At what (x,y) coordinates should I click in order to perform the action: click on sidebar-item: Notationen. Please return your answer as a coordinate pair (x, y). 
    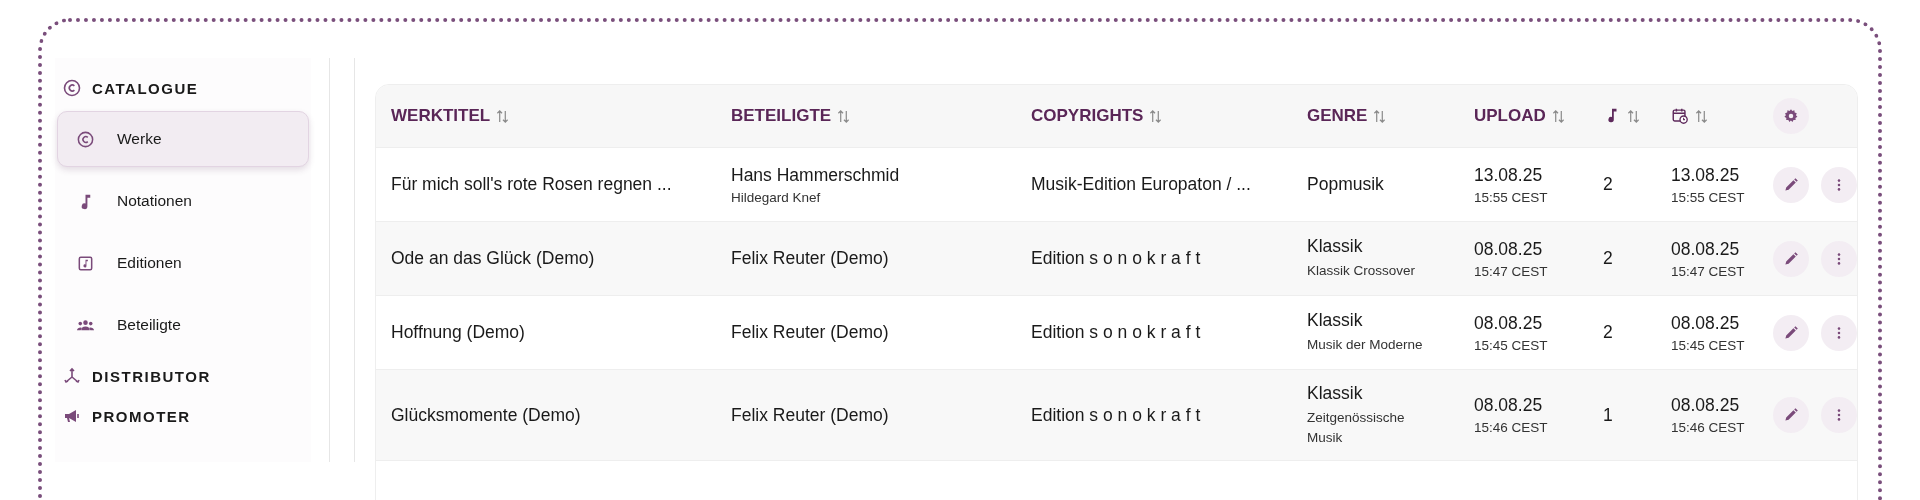
    Looking at the image, I should click on (183, 201).